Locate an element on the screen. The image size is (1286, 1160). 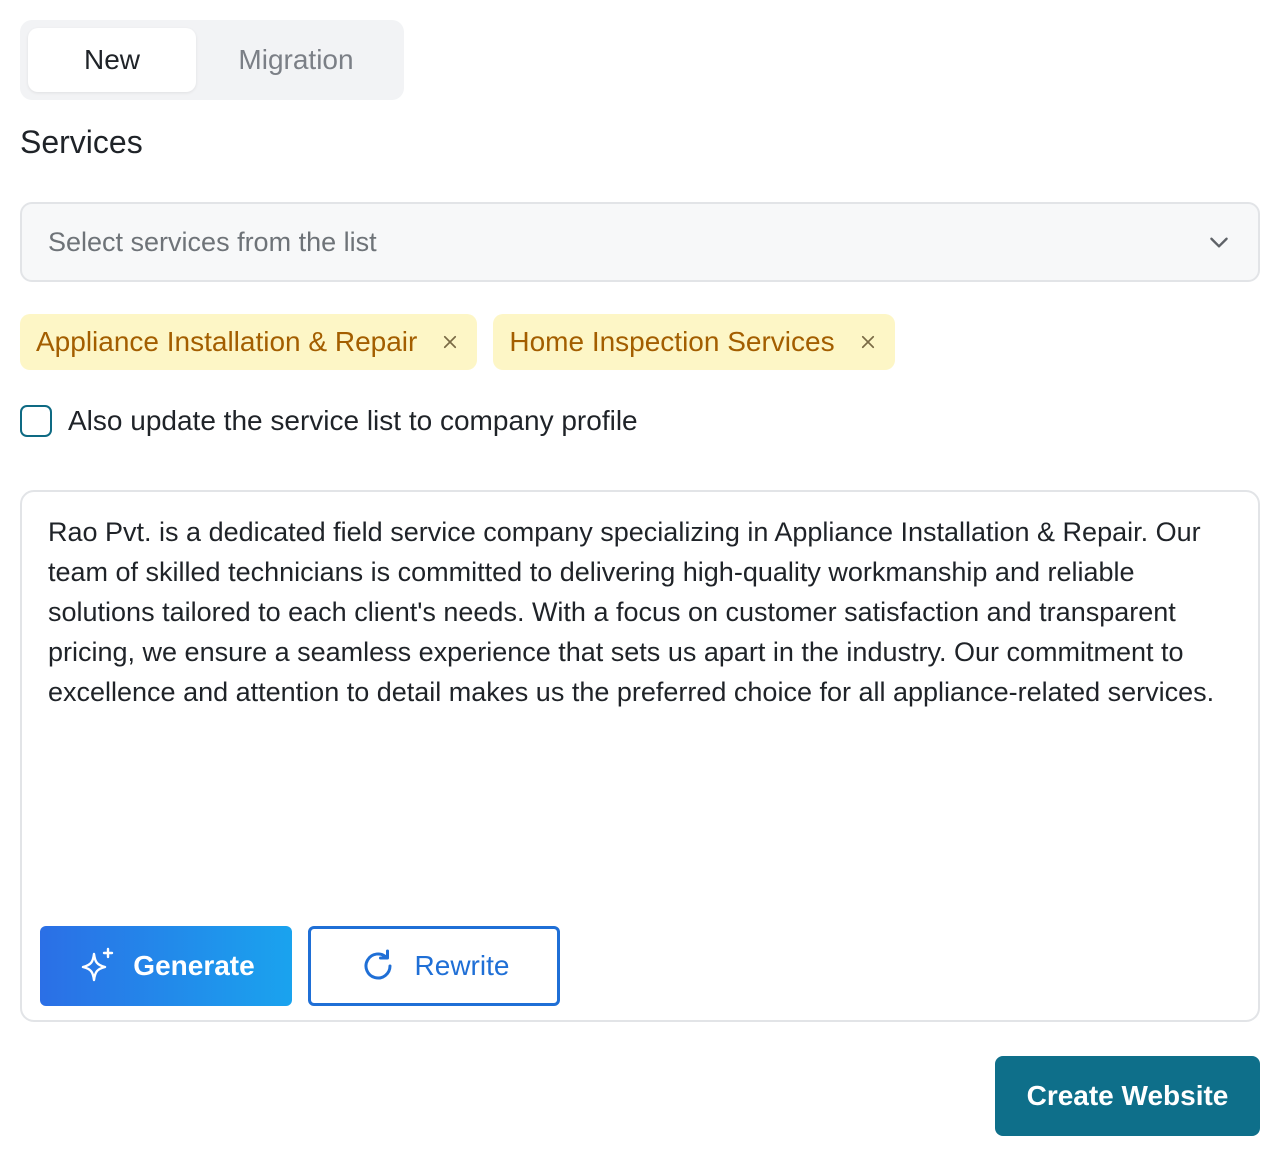
sparkle-icon is located at coordinates (98, 964).